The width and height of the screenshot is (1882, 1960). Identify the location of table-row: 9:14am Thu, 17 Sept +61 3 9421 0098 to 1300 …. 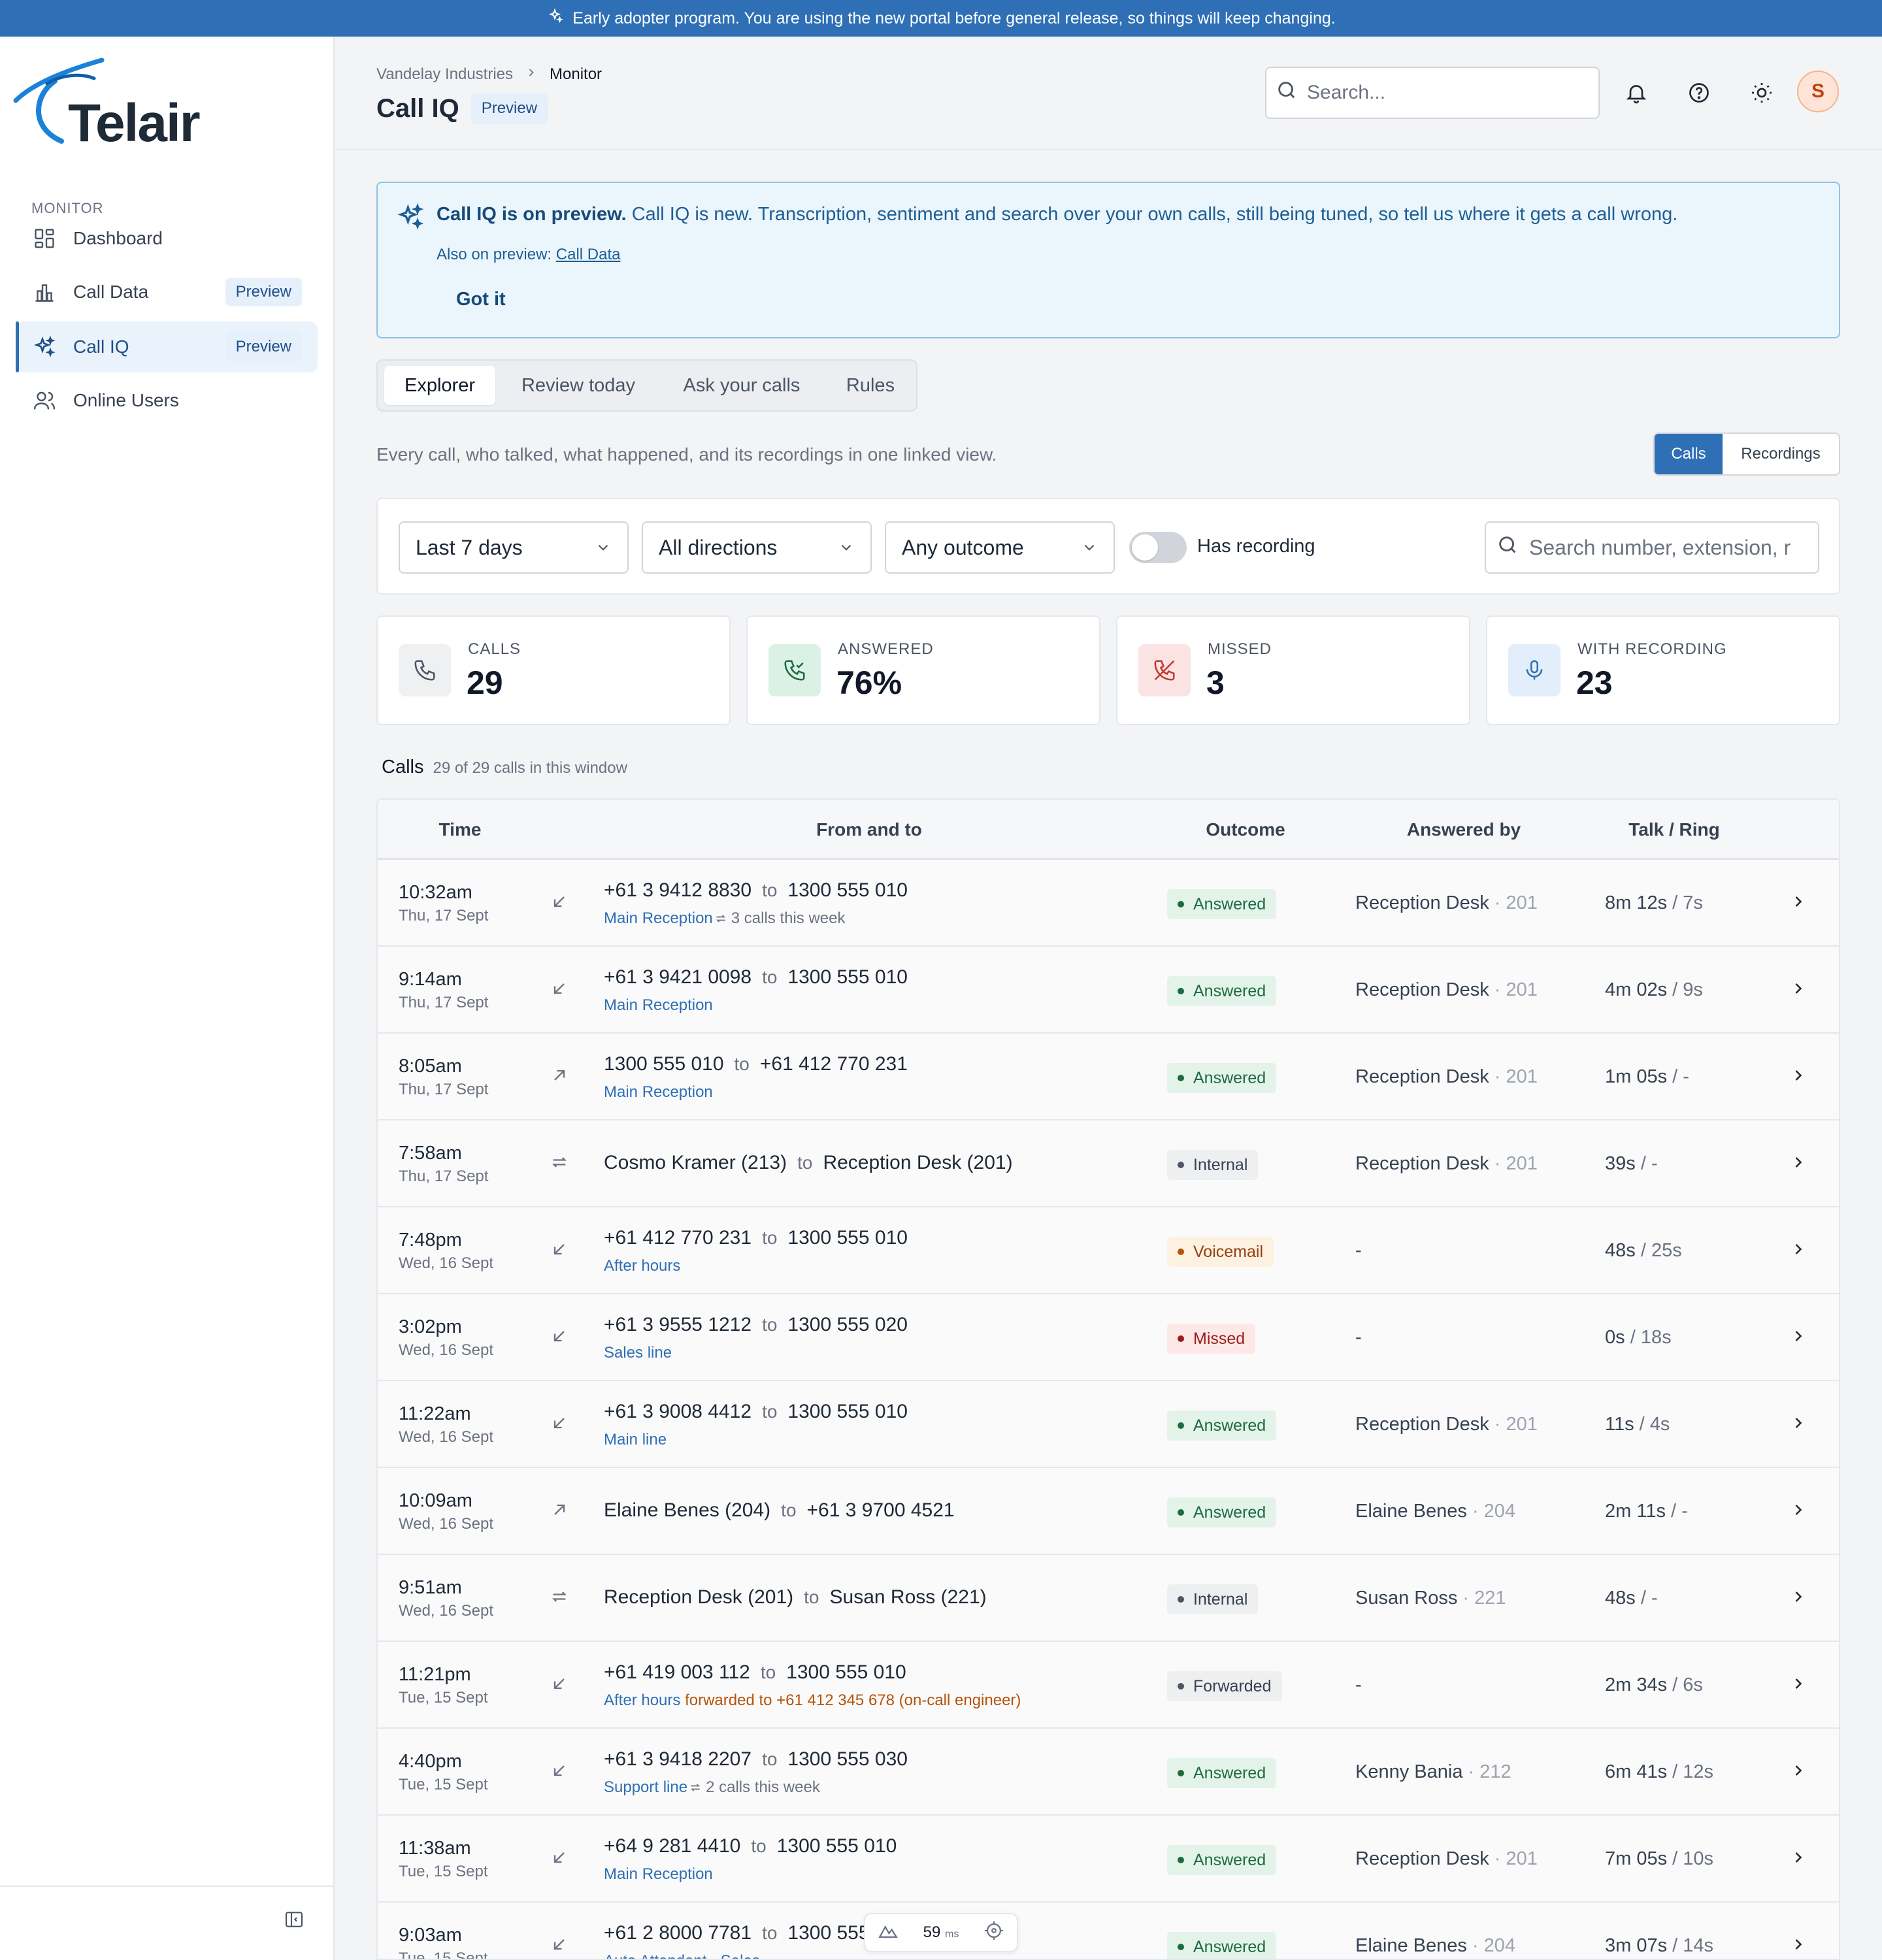
(1108, 990).